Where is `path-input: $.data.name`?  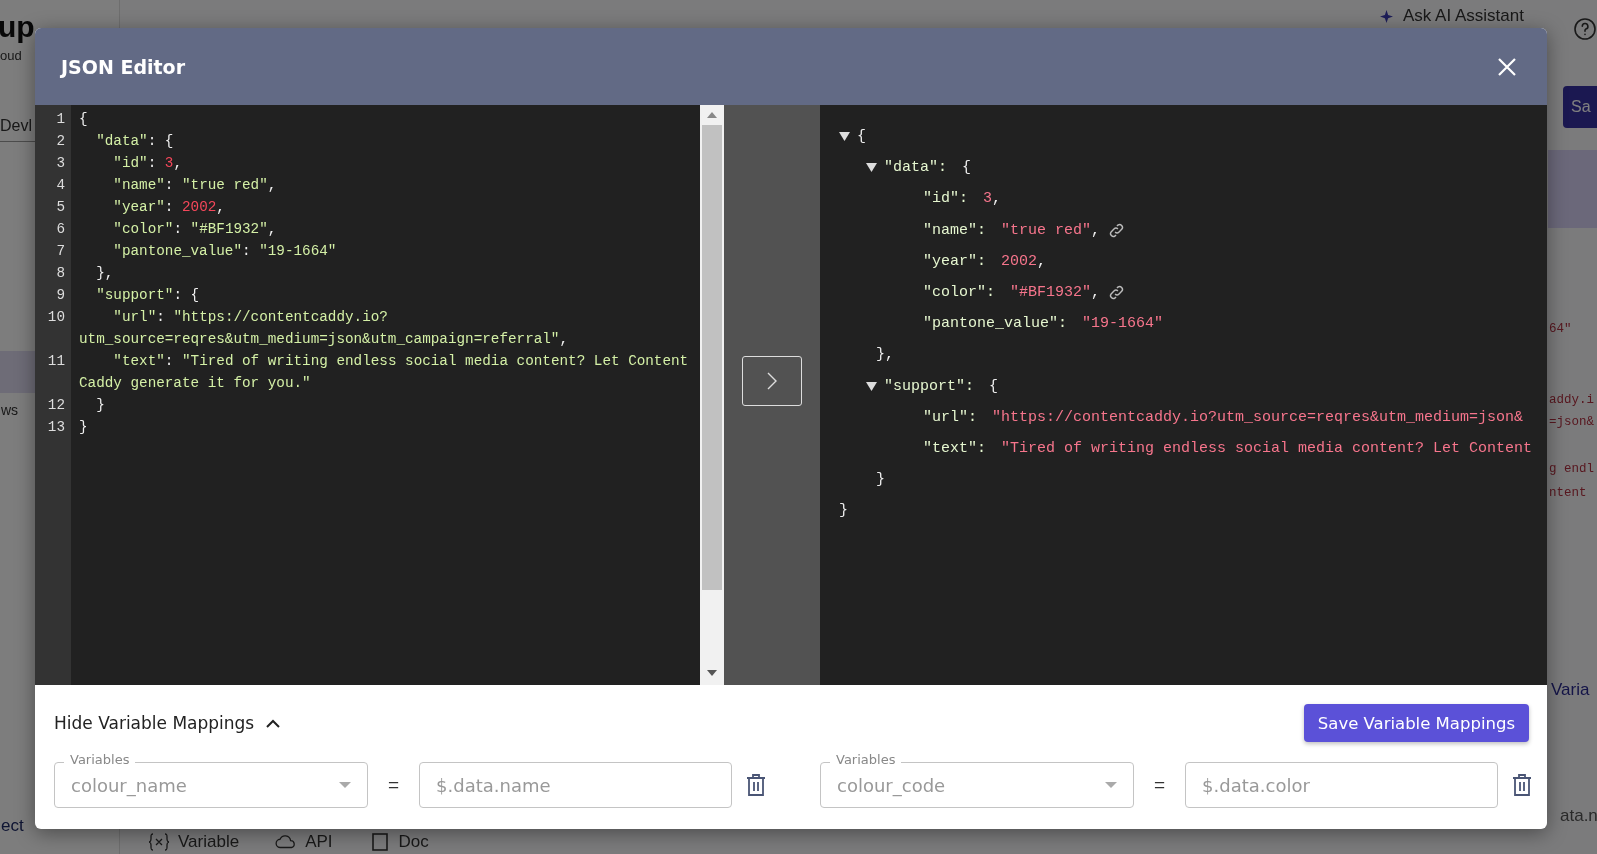
path-input: $.data.name is located at coordinates (576, 785).